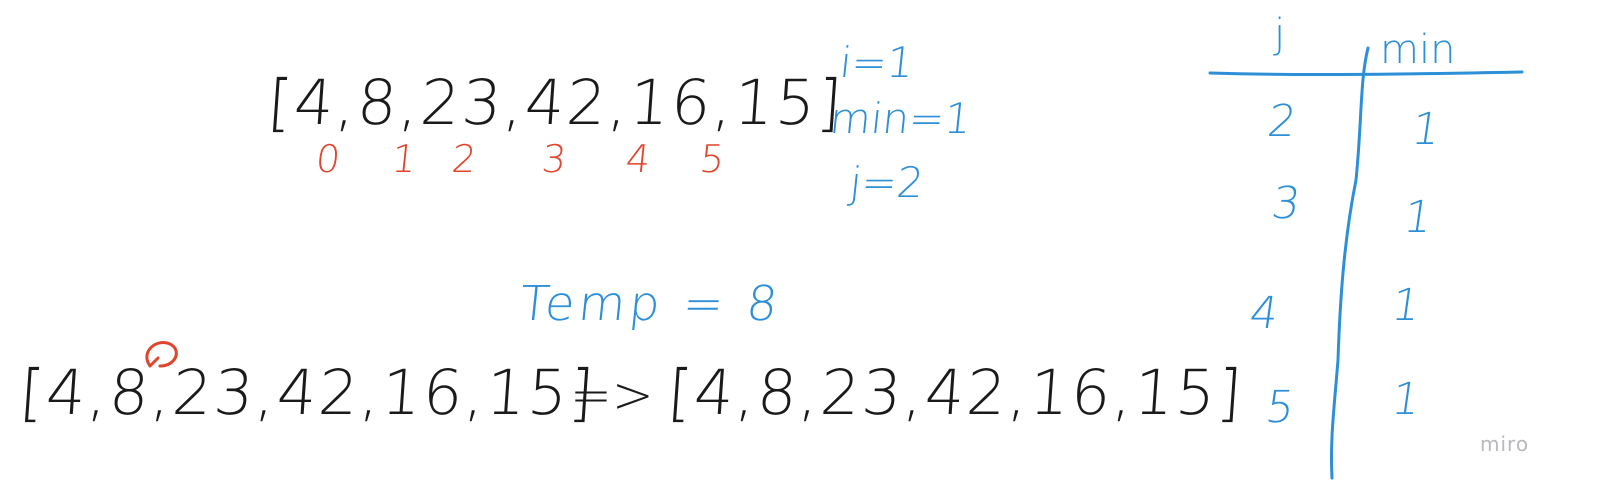  Describe the element at coordinates (161, 354) in the screenshot. I see `swap-marker` at that location.